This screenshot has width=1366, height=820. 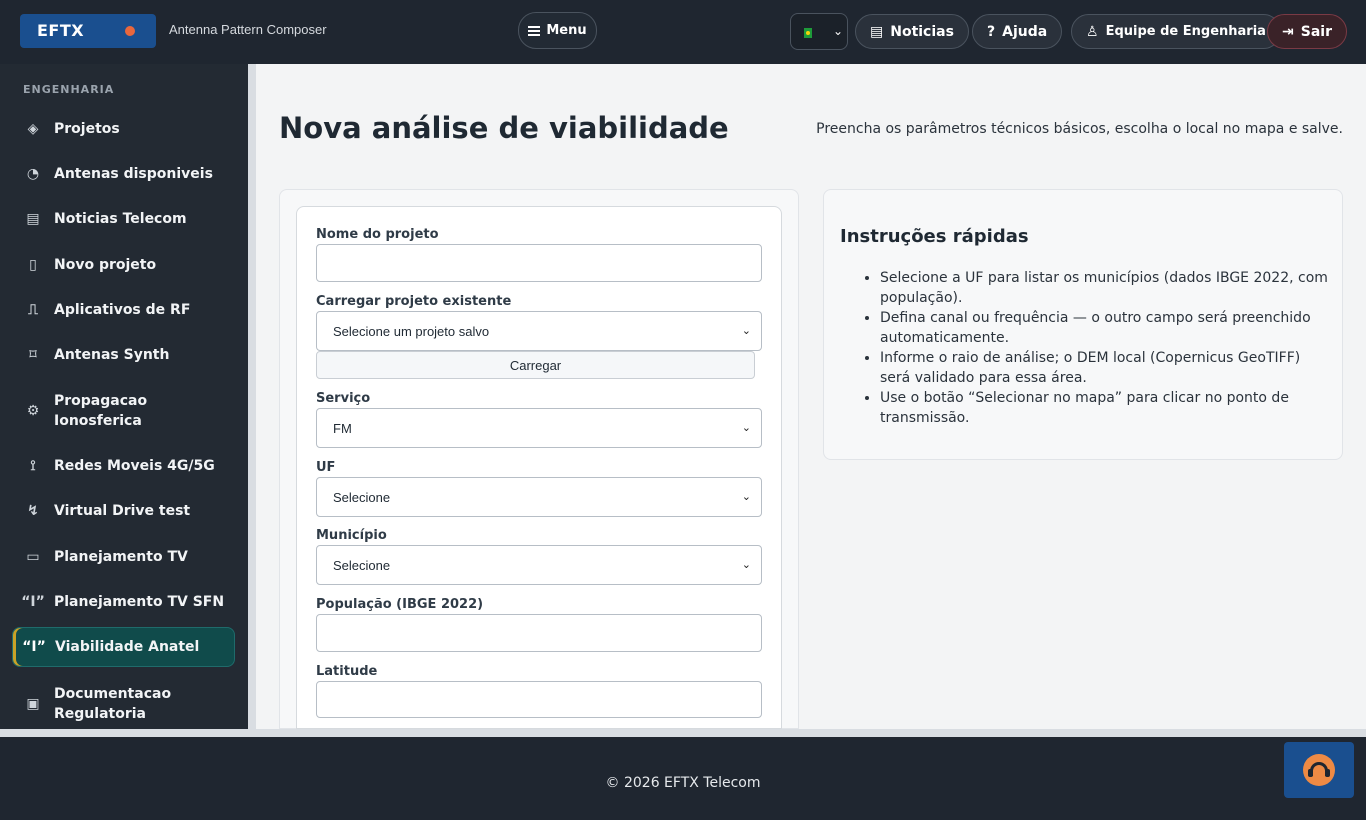 I want to click on brand-name: EFTX, so click(x=61, y=30).